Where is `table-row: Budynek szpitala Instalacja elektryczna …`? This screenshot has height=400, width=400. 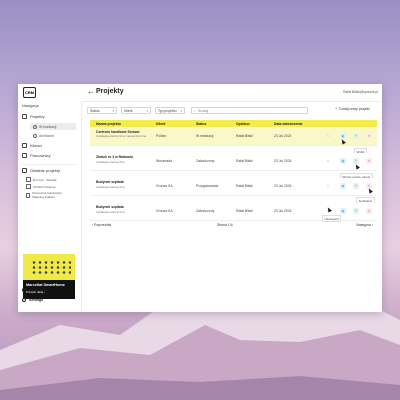 table-row: Budynek szpitala Instalacja elektryczna … is located at coordinates (233, 187).